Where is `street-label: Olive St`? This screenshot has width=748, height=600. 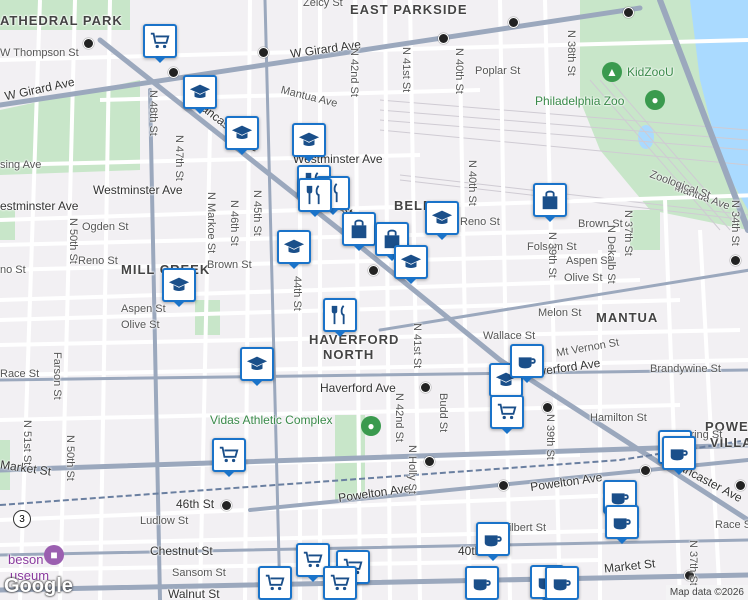 street-label: Olive St is located at coordinates (583, 278).